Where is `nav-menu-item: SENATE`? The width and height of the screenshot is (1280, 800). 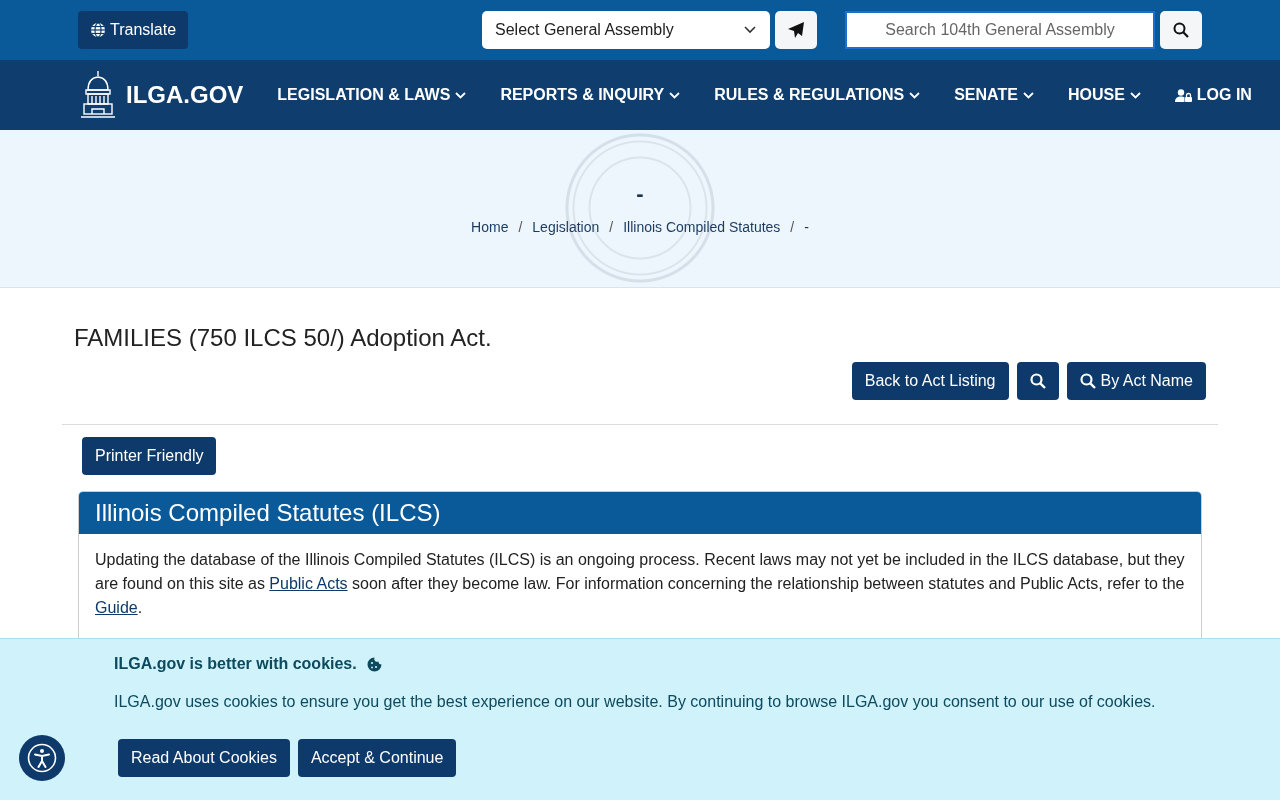 nav-menu-item: SENATE is located at coordinates (994, 95).